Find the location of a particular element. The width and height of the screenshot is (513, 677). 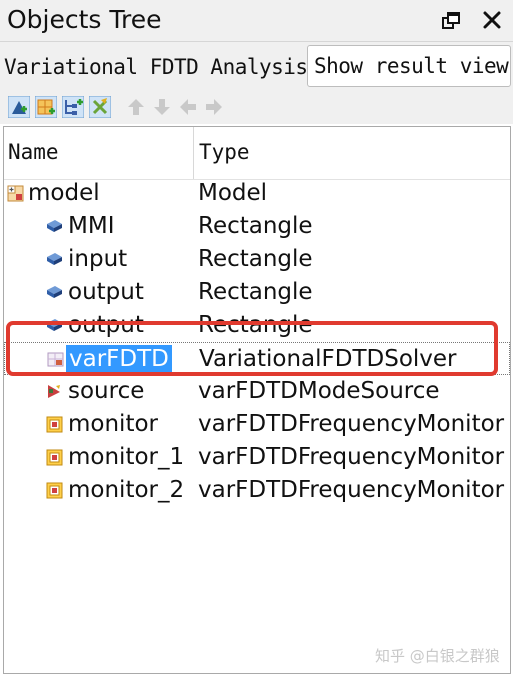

toolbar is located at coordinates (256, 108).